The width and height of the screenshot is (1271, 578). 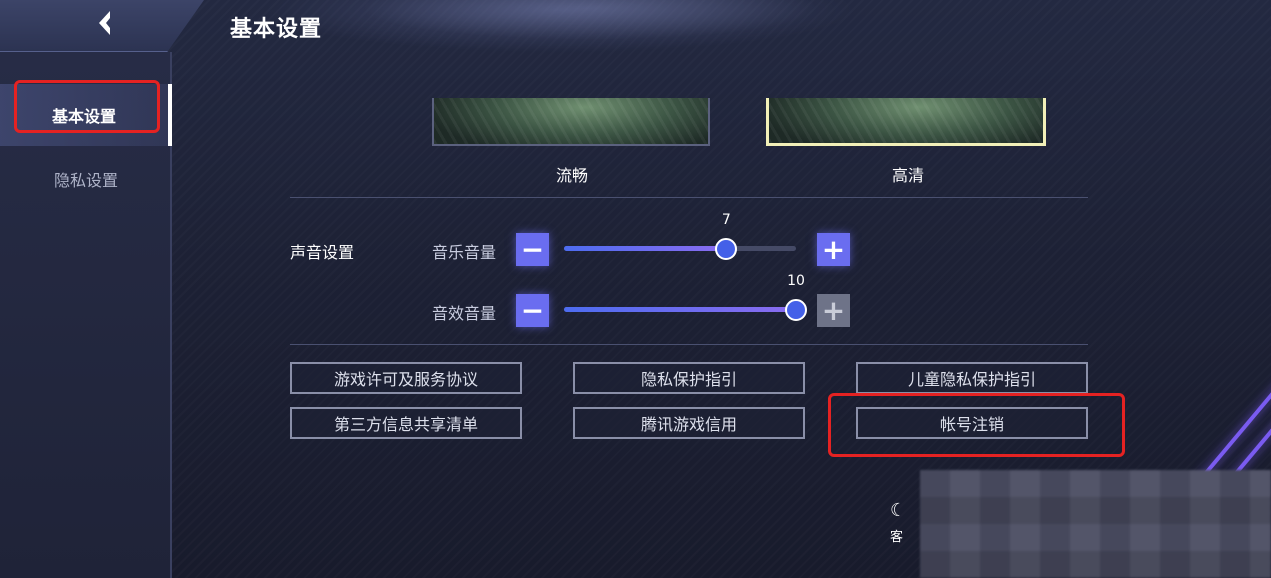 What do you see at coordinates (972, 378) in the screenshot?
I see `child-privacy-guide-button: 儿童隐私保护指引` at bounding box center [972, 378].